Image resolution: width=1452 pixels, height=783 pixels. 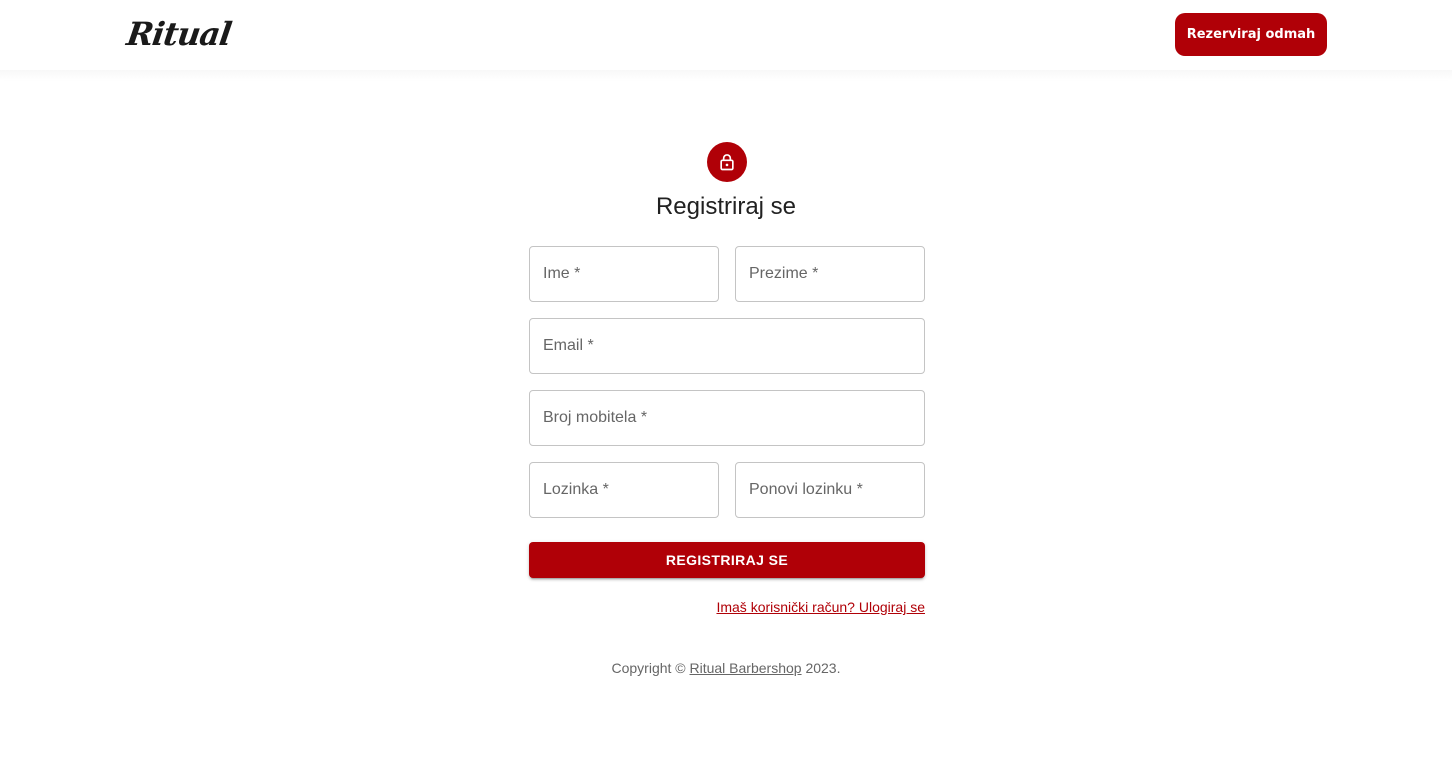 I want to click on email-field, so click(x=727, y=346).